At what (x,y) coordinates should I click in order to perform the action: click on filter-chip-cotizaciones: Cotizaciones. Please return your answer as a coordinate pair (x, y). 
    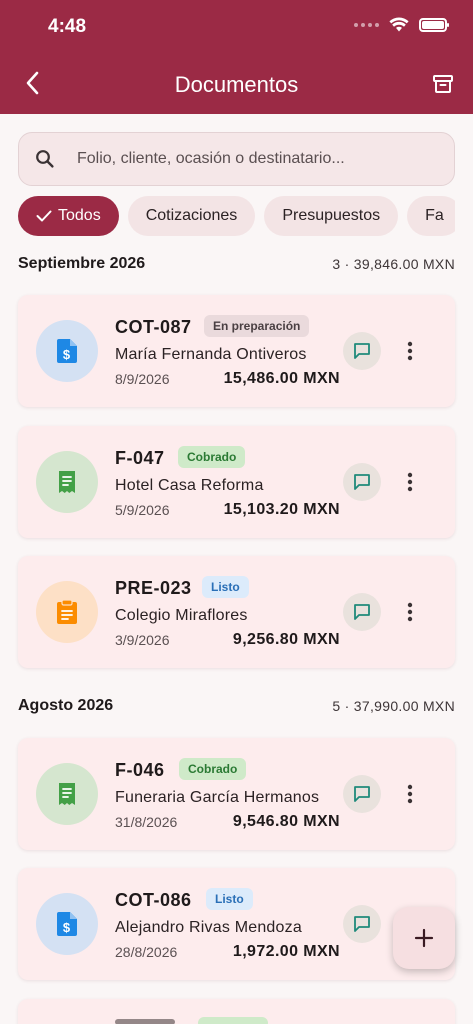
    Looking at the image, I should click on (191, 216).